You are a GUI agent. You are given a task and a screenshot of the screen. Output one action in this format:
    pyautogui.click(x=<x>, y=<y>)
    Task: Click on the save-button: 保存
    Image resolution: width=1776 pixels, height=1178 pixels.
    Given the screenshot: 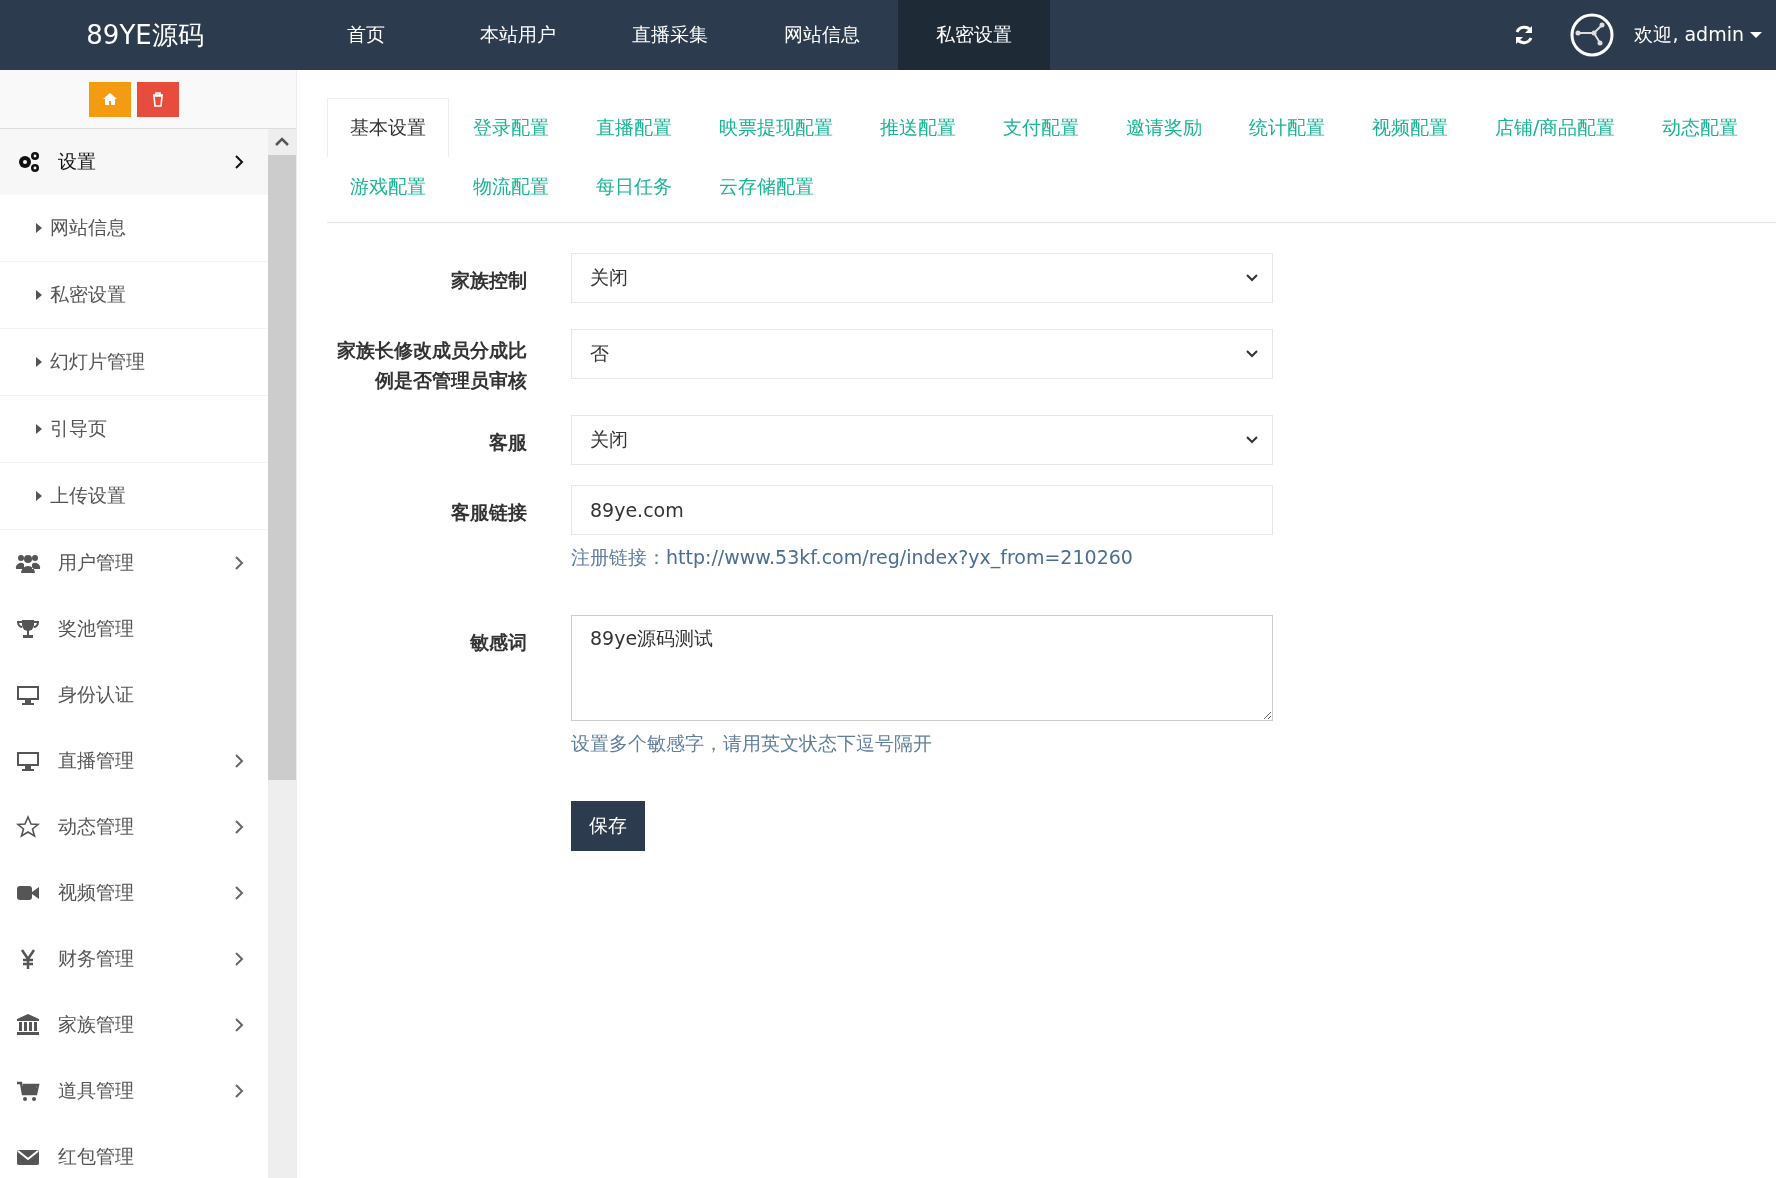 What is the action you would take?
    pyautogui.click(x=608, y=826)
    